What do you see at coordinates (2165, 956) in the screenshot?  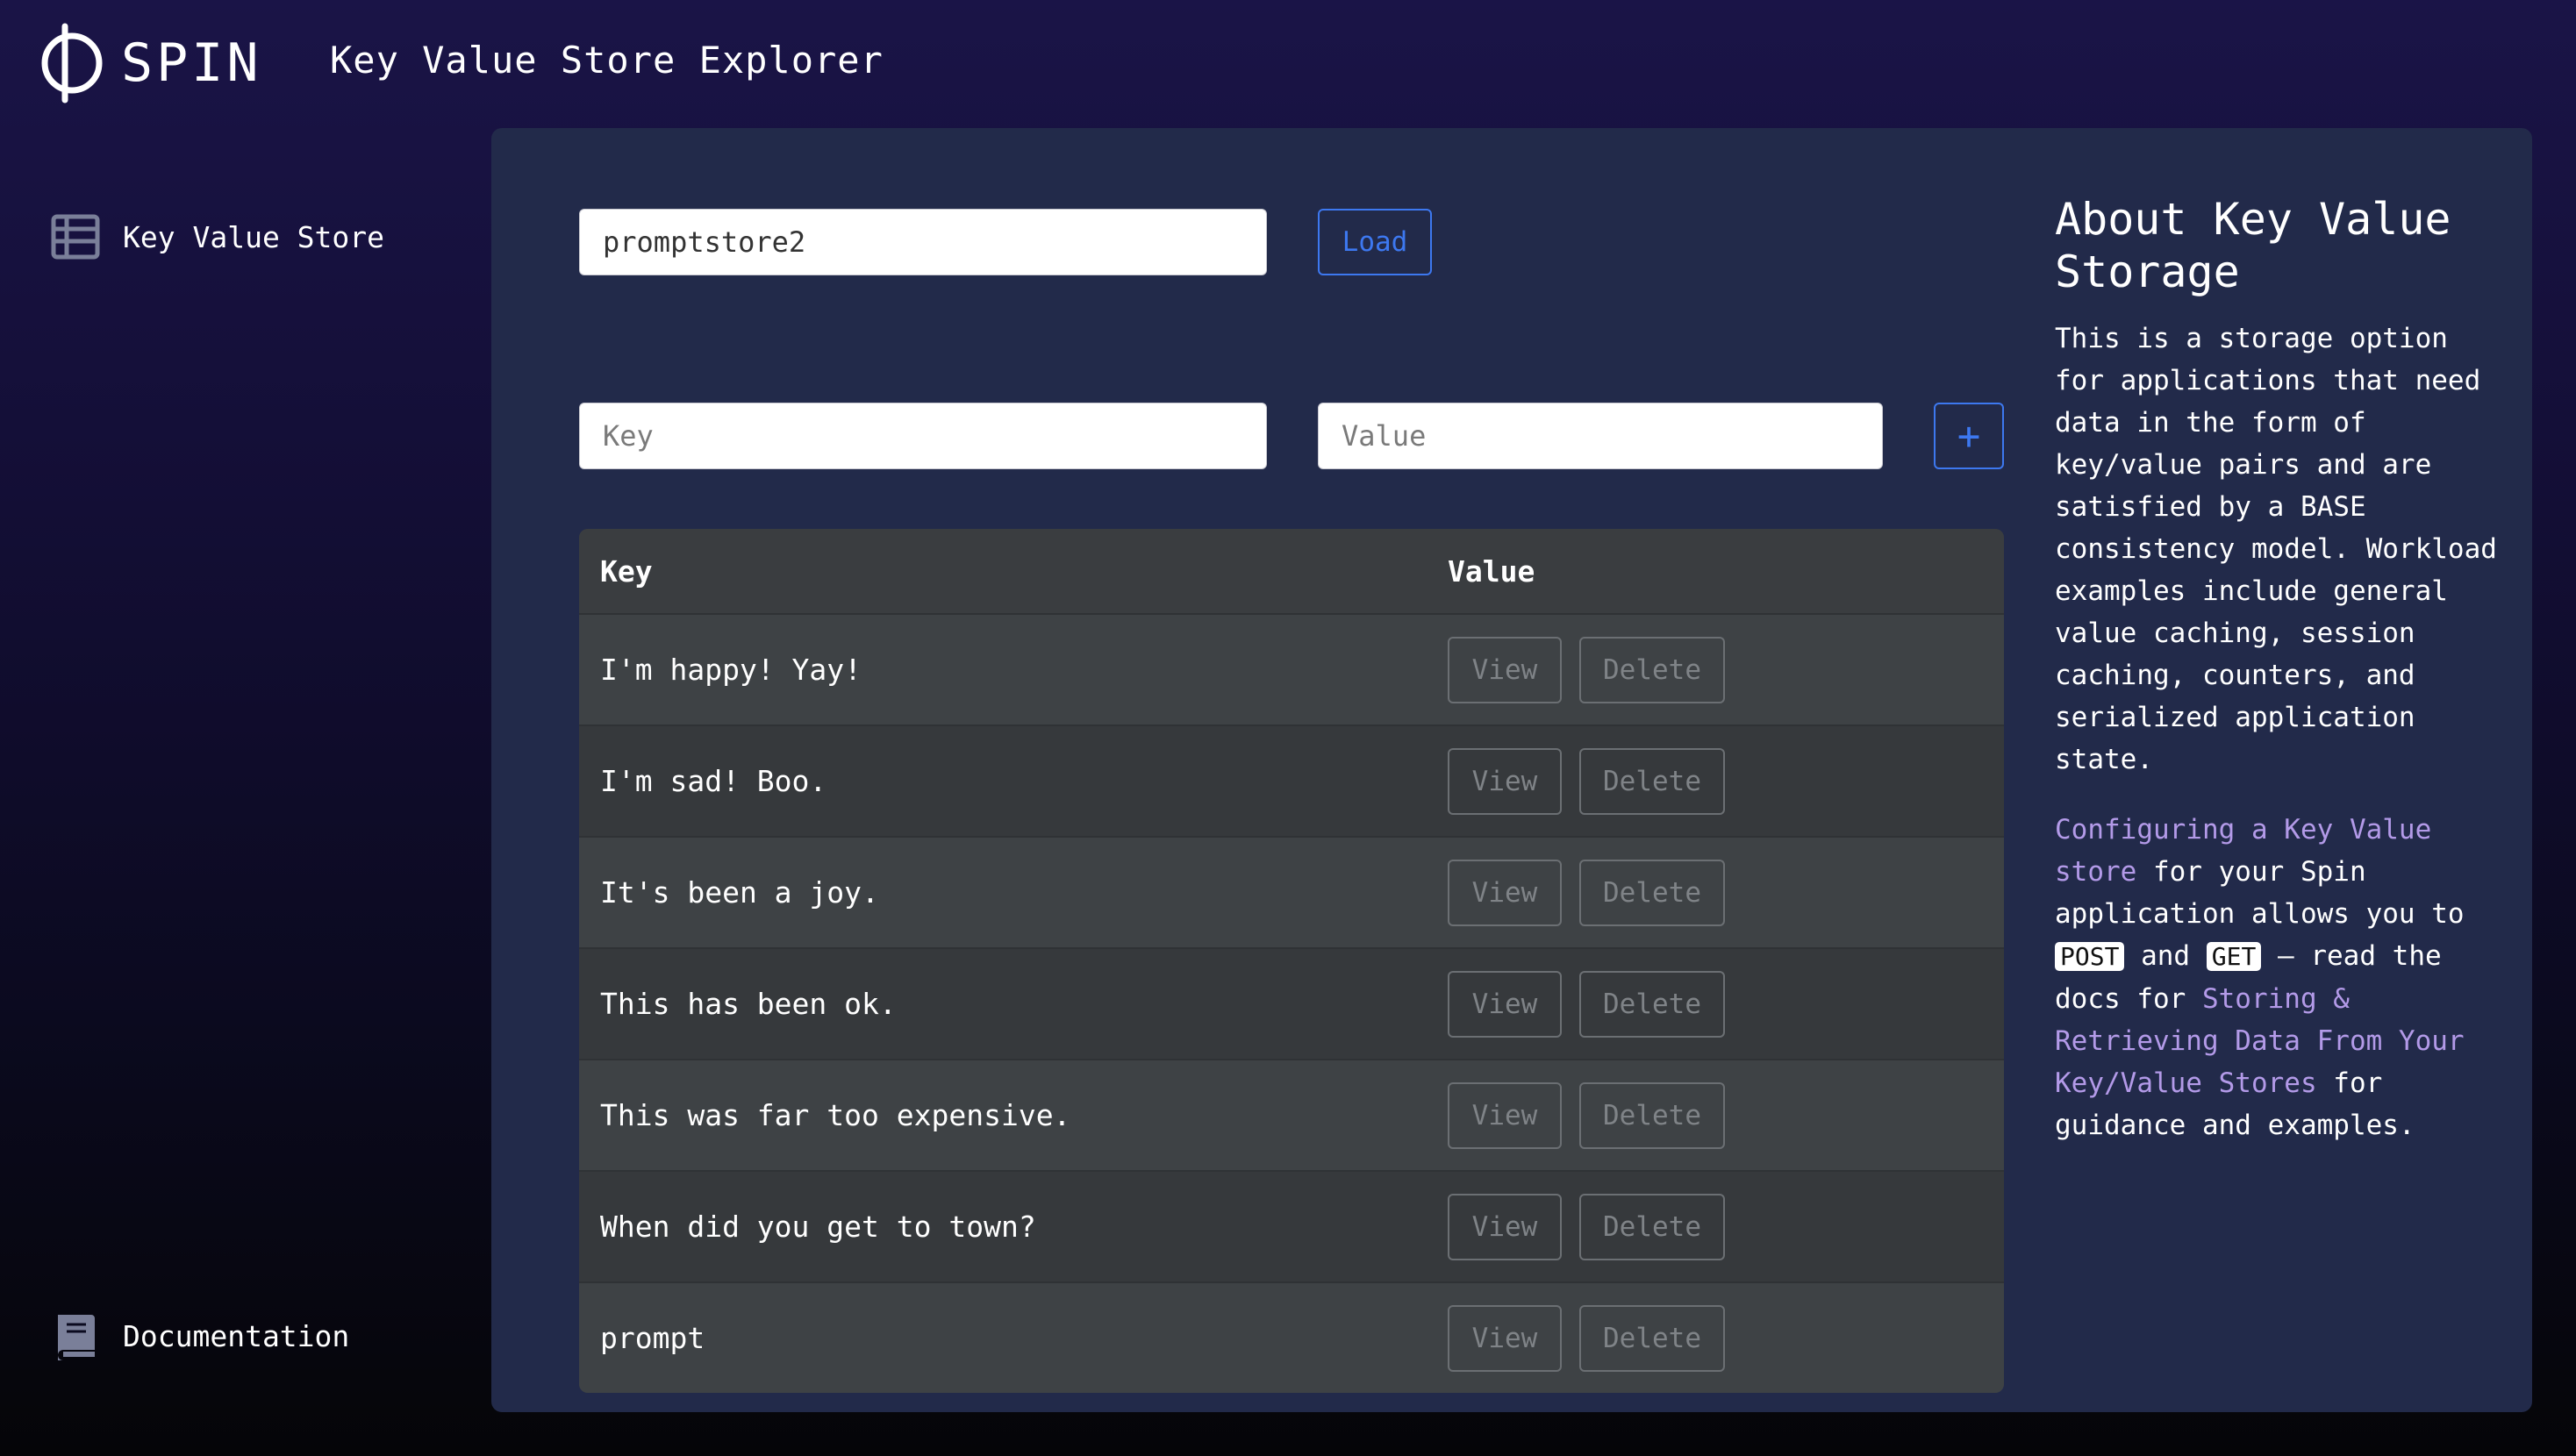 I see `about-text: and` at bounding box center [2165, 956].